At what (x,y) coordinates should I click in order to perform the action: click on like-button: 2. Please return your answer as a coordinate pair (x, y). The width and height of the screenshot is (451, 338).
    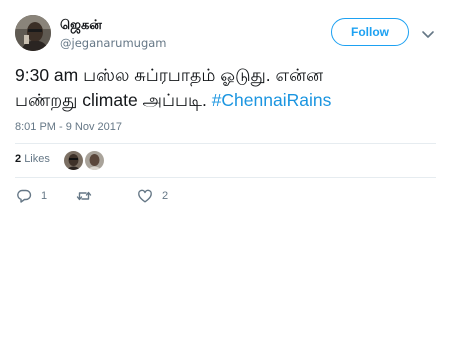
    Looking at the image, I should click on (152, 196).